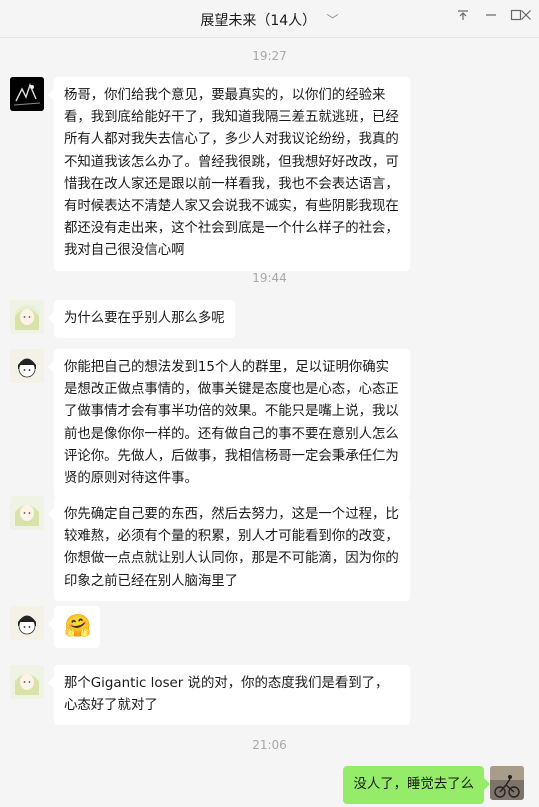 The image size is (539, 807). What do you see at coordinates (333, 19) in the screenshot?
I see `chevron-down-icon: ﹀` at bounding box center [333, 19].